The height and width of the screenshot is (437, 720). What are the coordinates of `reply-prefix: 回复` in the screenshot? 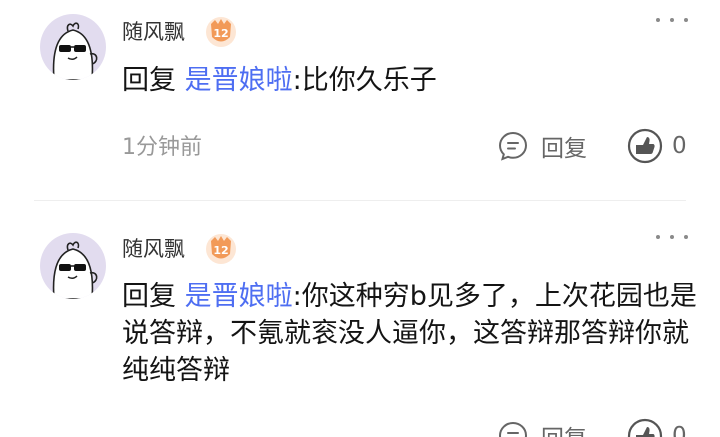 It's located at (149, 296).